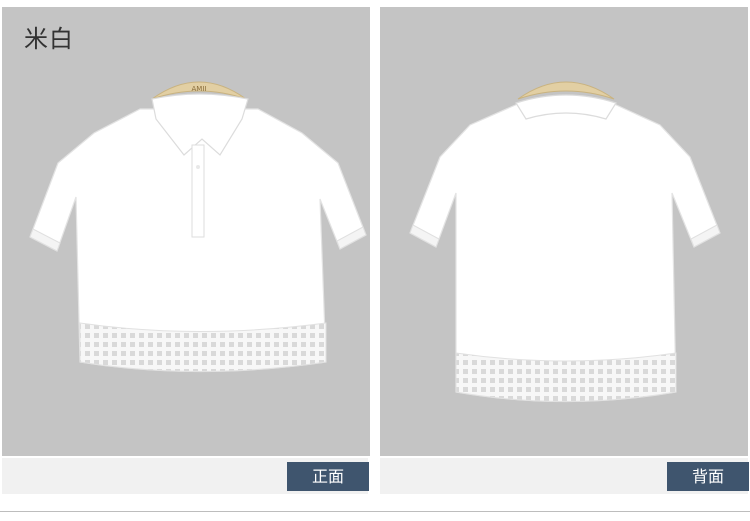 This screenshot has width=750, height=521. What do you see at coordinates (708, 476) in the screenshot?
I see `back-view-label: 背面` at bounding box center [708, 476].